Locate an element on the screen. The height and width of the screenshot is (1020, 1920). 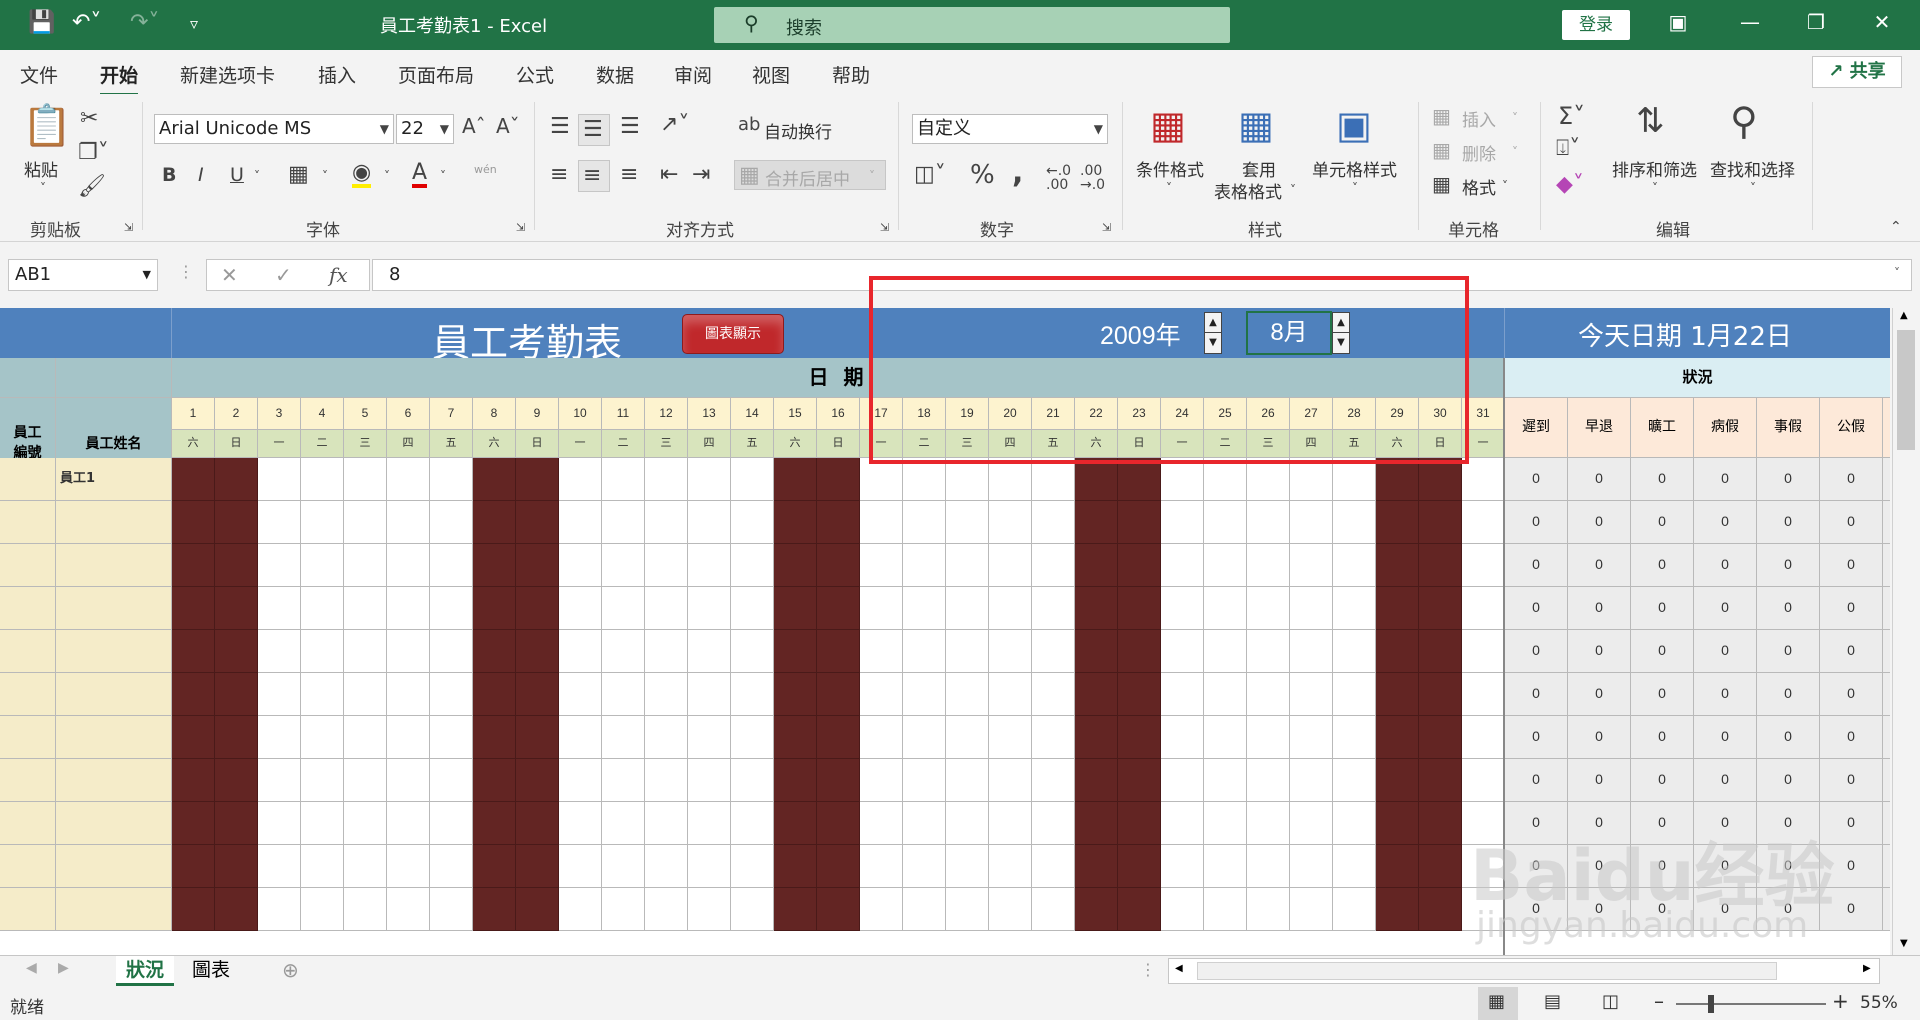
page-layout-icon: ▤ is located at coordinates (1552, 1001).